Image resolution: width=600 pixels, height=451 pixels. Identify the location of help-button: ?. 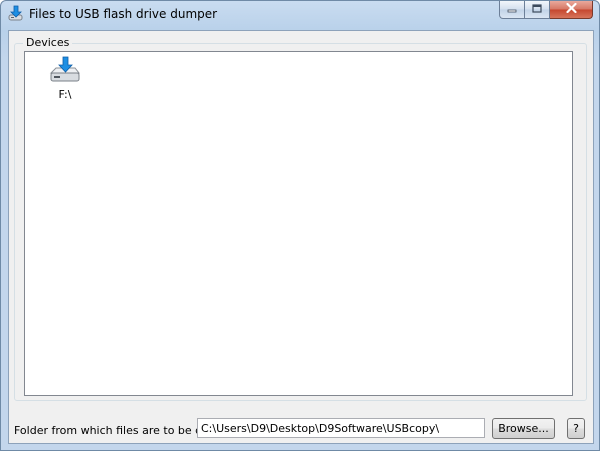
(576, 428).